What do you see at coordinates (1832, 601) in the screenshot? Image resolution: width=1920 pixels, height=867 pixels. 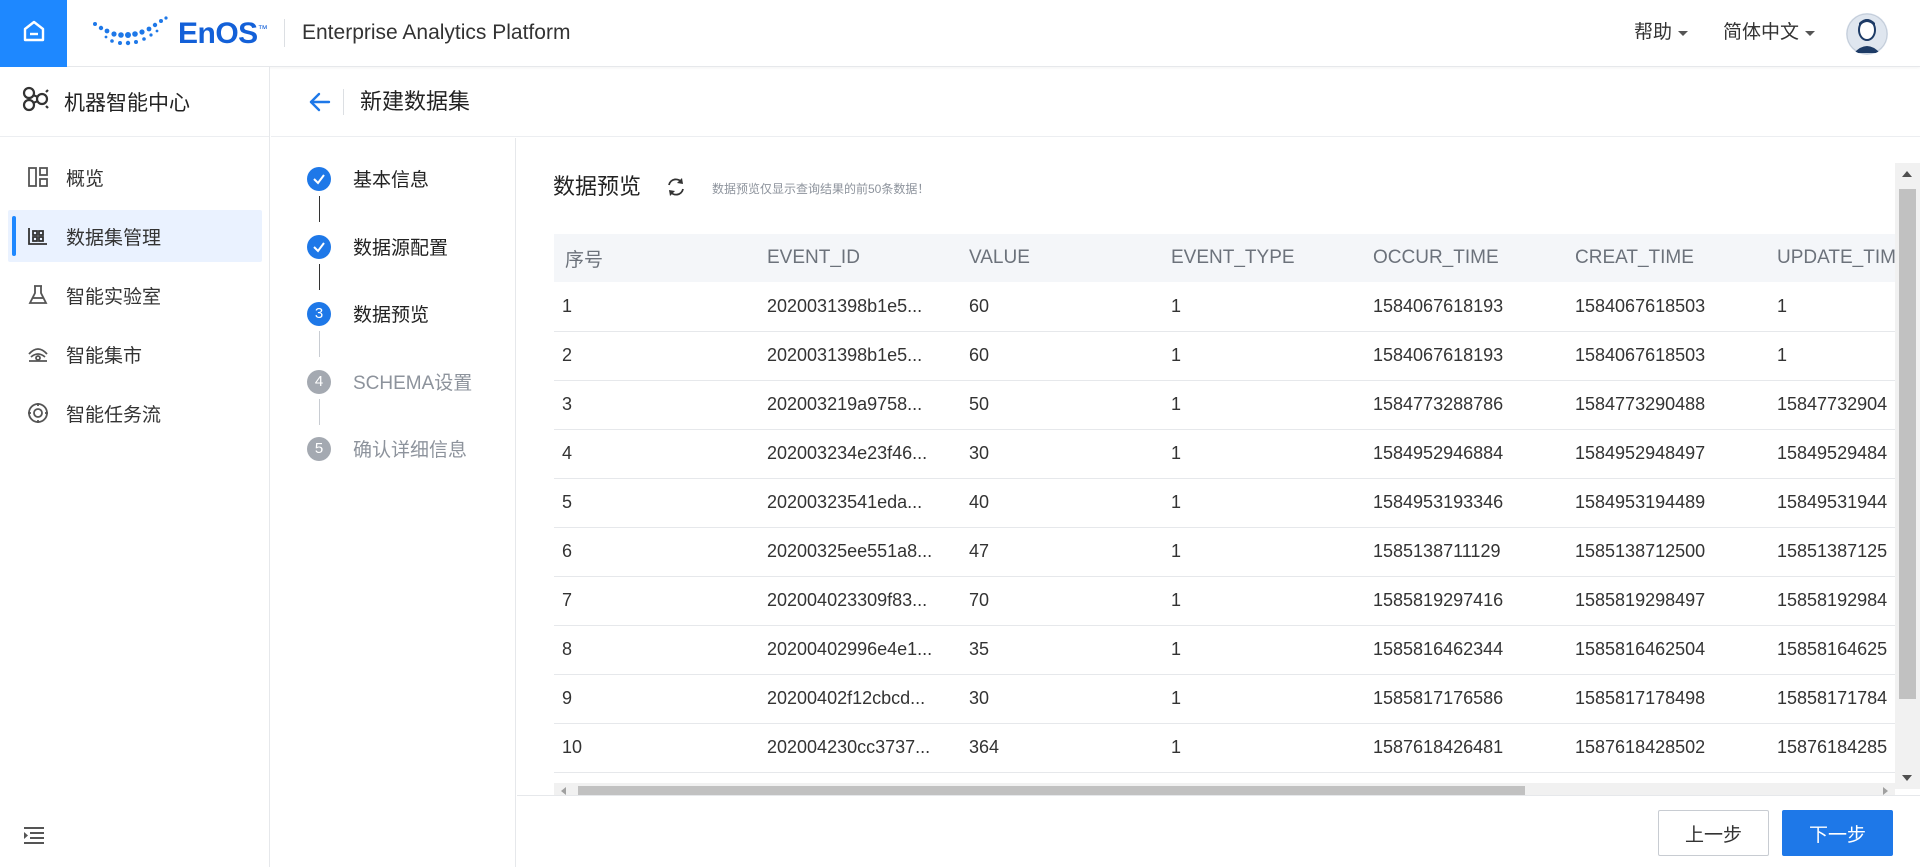 I see `table-cell: 15858192984` at bounding box center [1832, 601].